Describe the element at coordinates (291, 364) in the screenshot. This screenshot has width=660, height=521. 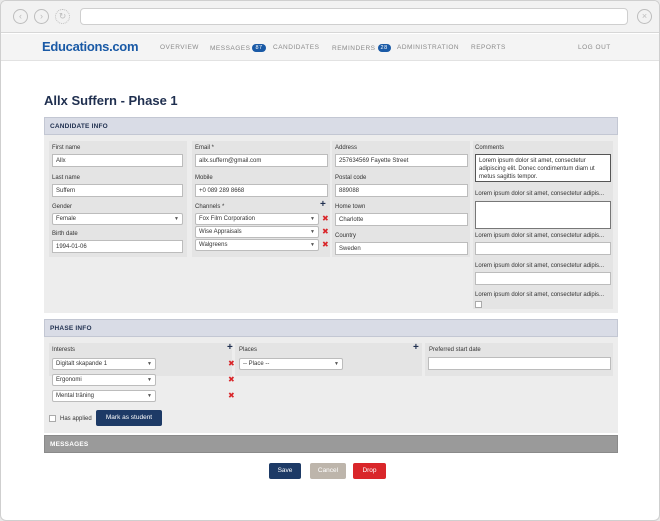
I see `place-select: -- Place -- ▼` at that location.